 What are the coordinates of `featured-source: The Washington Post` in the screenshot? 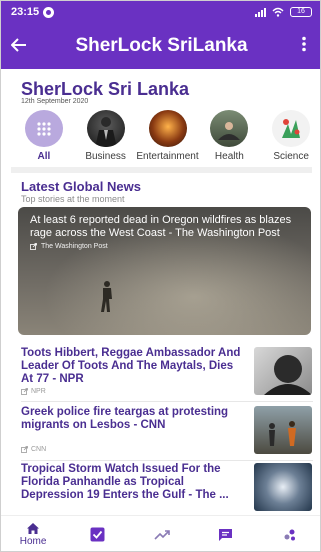 It's located at (69, 246).